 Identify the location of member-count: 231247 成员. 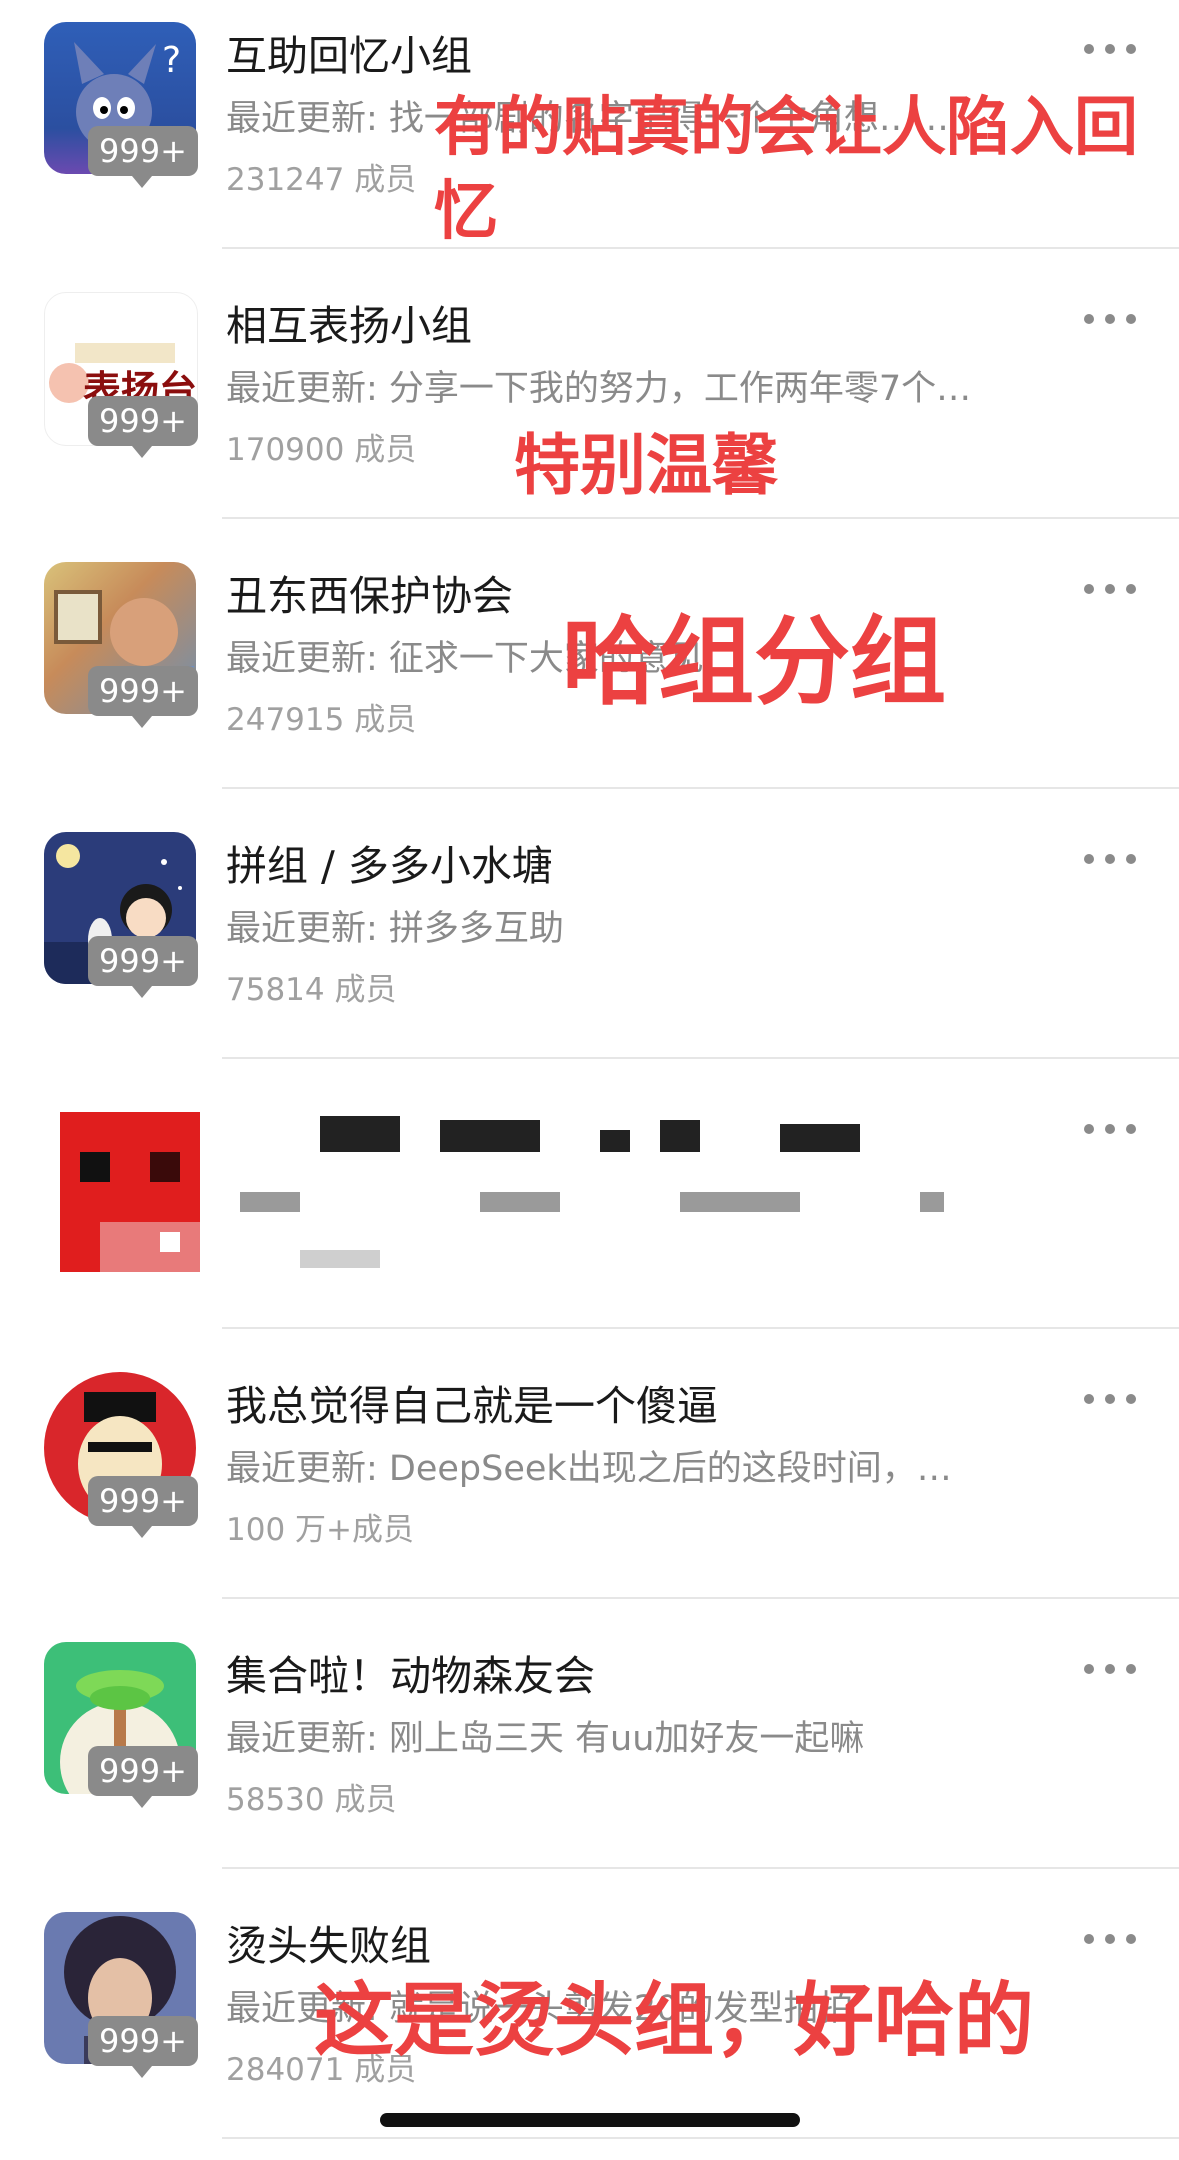
(321, 180).